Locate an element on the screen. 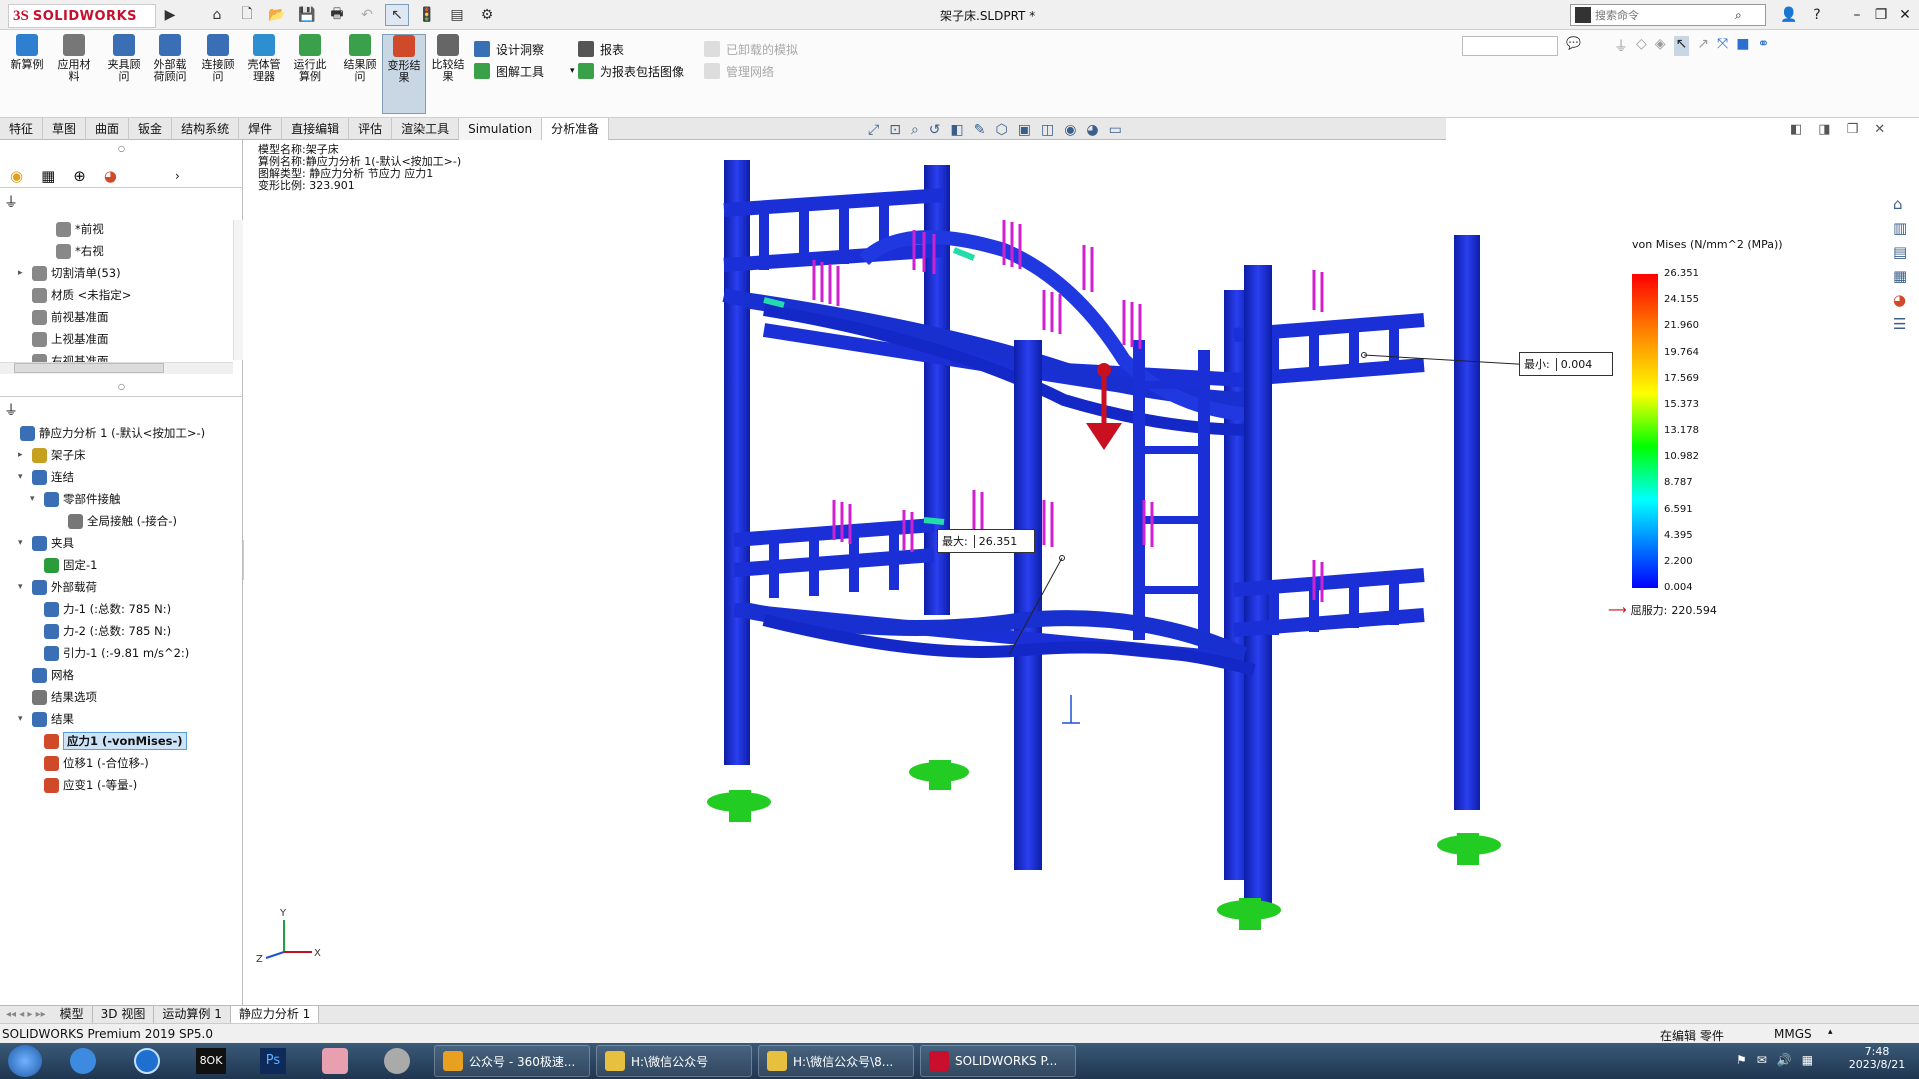 The width and height of the screenshot is (1919, 1079). taskbar-item: H:\微信公众号 is located at coordinates (674, 1061).